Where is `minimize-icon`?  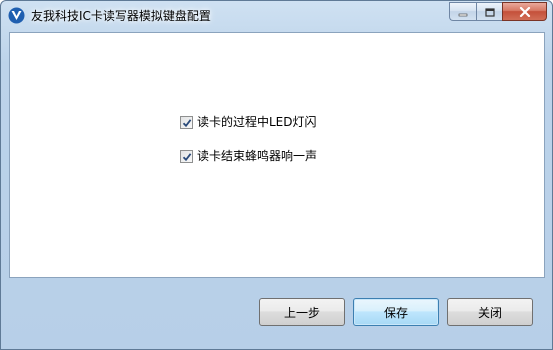
minimize-icon is located at coordinates (463, 11).